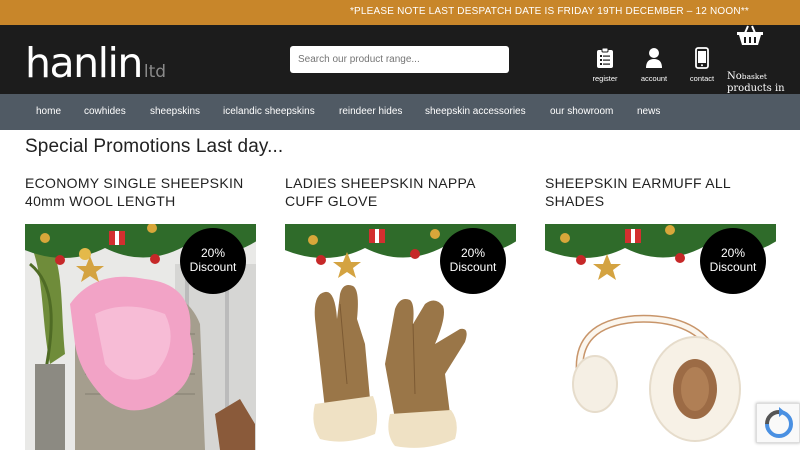 This screenshot has width=800, height=450. What do you see at coordinates (269, 111) in the screenshot?
I see `nav-item-icelandic-sheepskins: icelandic sheepskins` at bounding box center [269, 111].